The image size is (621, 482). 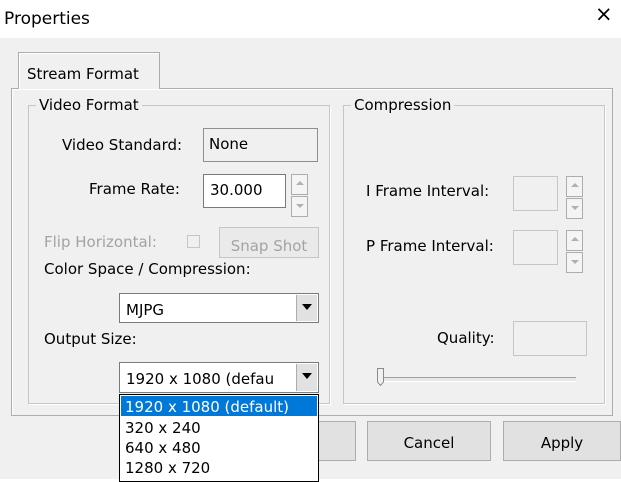 I want to click on p-frame-spin-up-icon, so click(x=574, y=240).